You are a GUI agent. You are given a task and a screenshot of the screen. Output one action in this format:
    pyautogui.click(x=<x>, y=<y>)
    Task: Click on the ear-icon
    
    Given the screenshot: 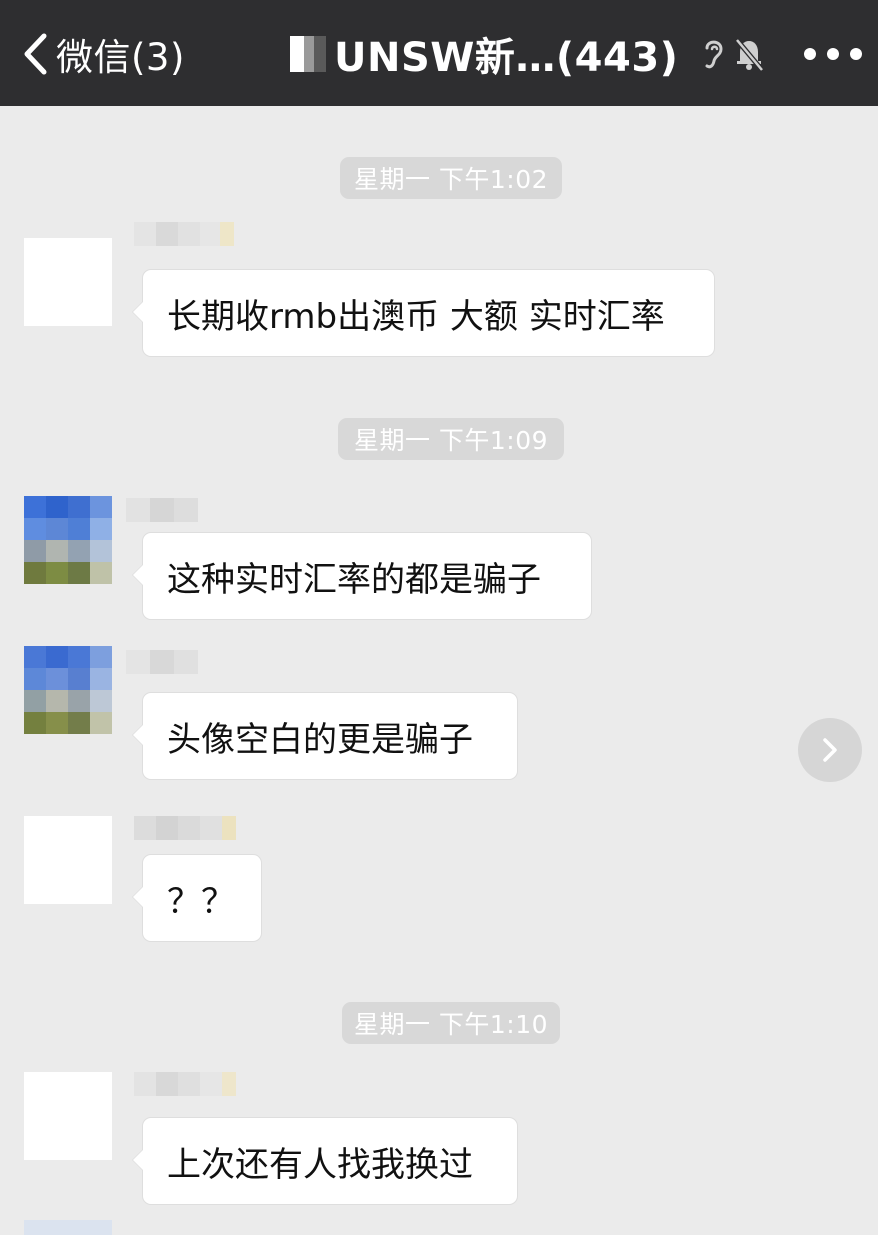 What is the action you would take?
    pyautogui.click(x=714, y=54)
    